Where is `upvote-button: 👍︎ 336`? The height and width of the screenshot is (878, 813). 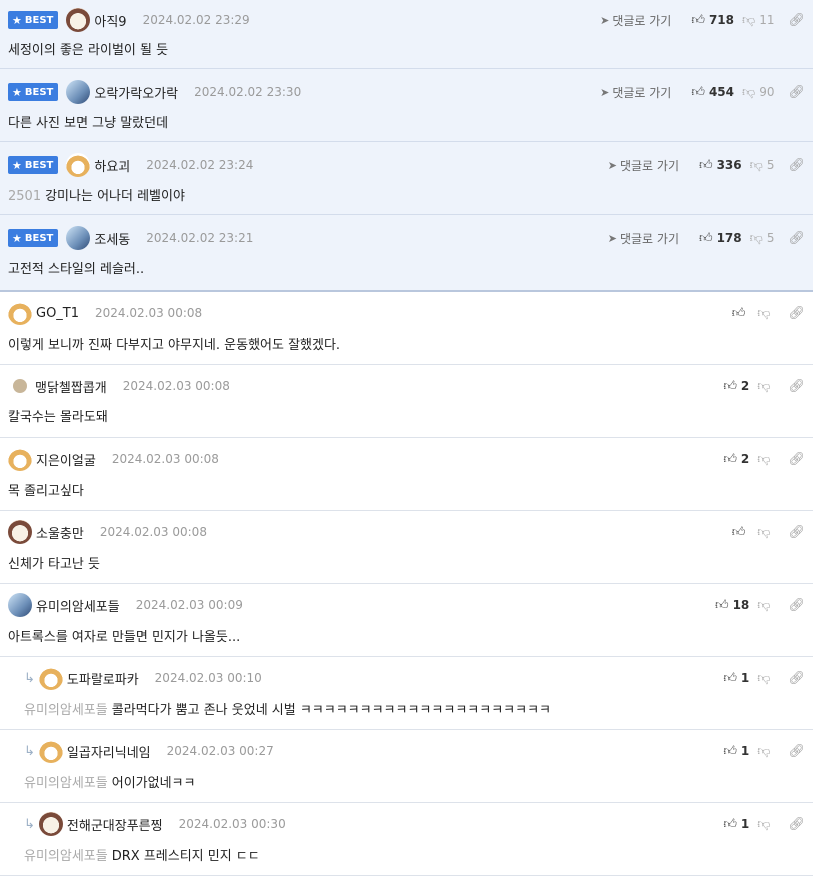 upvote-button: 👍︎ 336 is located at coordinates (720, 165).